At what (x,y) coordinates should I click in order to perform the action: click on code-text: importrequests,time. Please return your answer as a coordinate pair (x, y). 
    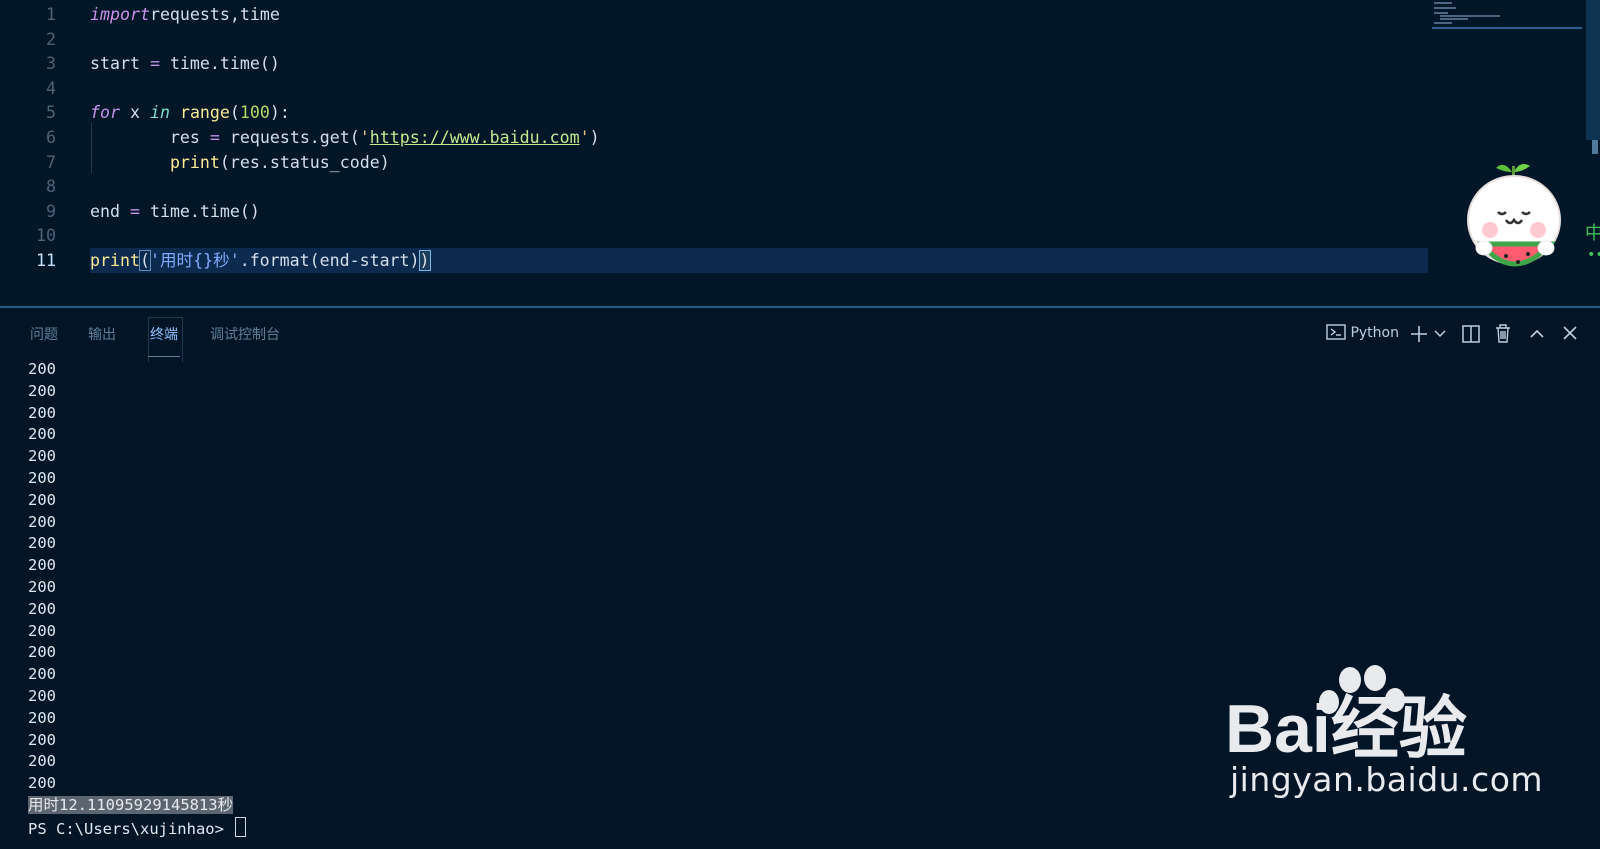
    Looking at the image, I should click on (185, 14).